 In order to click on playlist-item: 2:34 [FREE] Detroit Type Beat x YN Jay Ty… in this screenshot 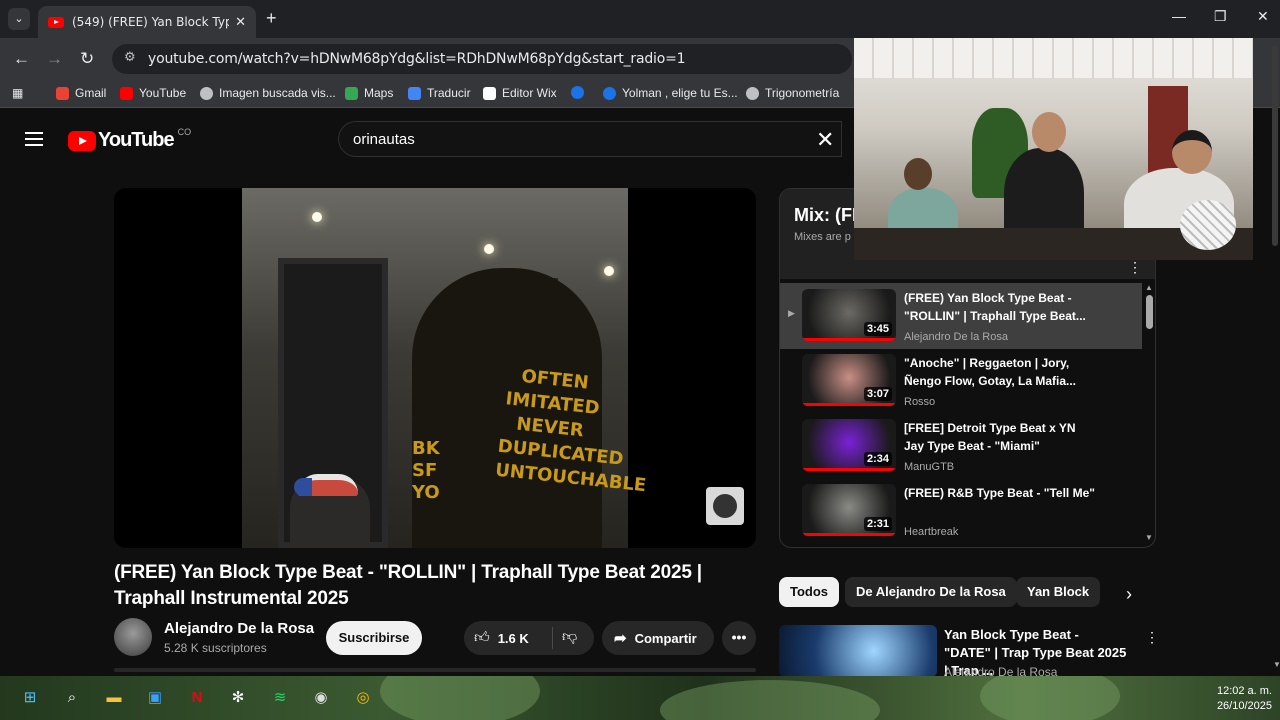, I will do `click(961, 446)`.